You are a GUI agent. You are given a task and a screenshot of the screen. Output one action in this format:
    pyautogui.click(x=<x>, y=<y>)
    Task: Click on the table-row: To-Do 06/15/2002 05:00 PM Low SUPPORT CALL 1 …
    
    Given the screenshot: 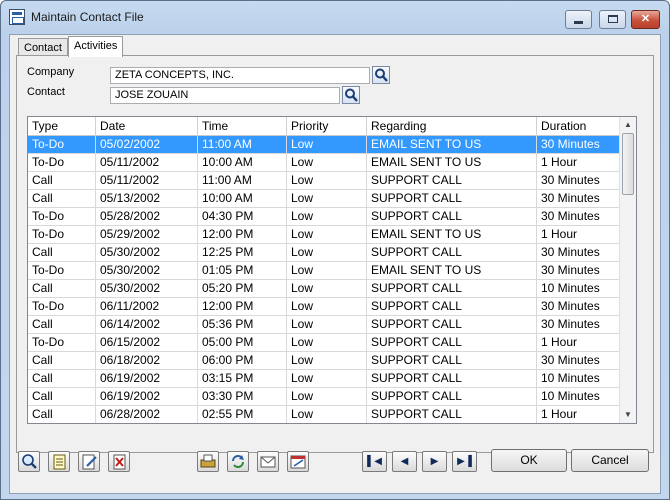 What is the action you would take?
    pyautogui.click(x=324, y=343)
    